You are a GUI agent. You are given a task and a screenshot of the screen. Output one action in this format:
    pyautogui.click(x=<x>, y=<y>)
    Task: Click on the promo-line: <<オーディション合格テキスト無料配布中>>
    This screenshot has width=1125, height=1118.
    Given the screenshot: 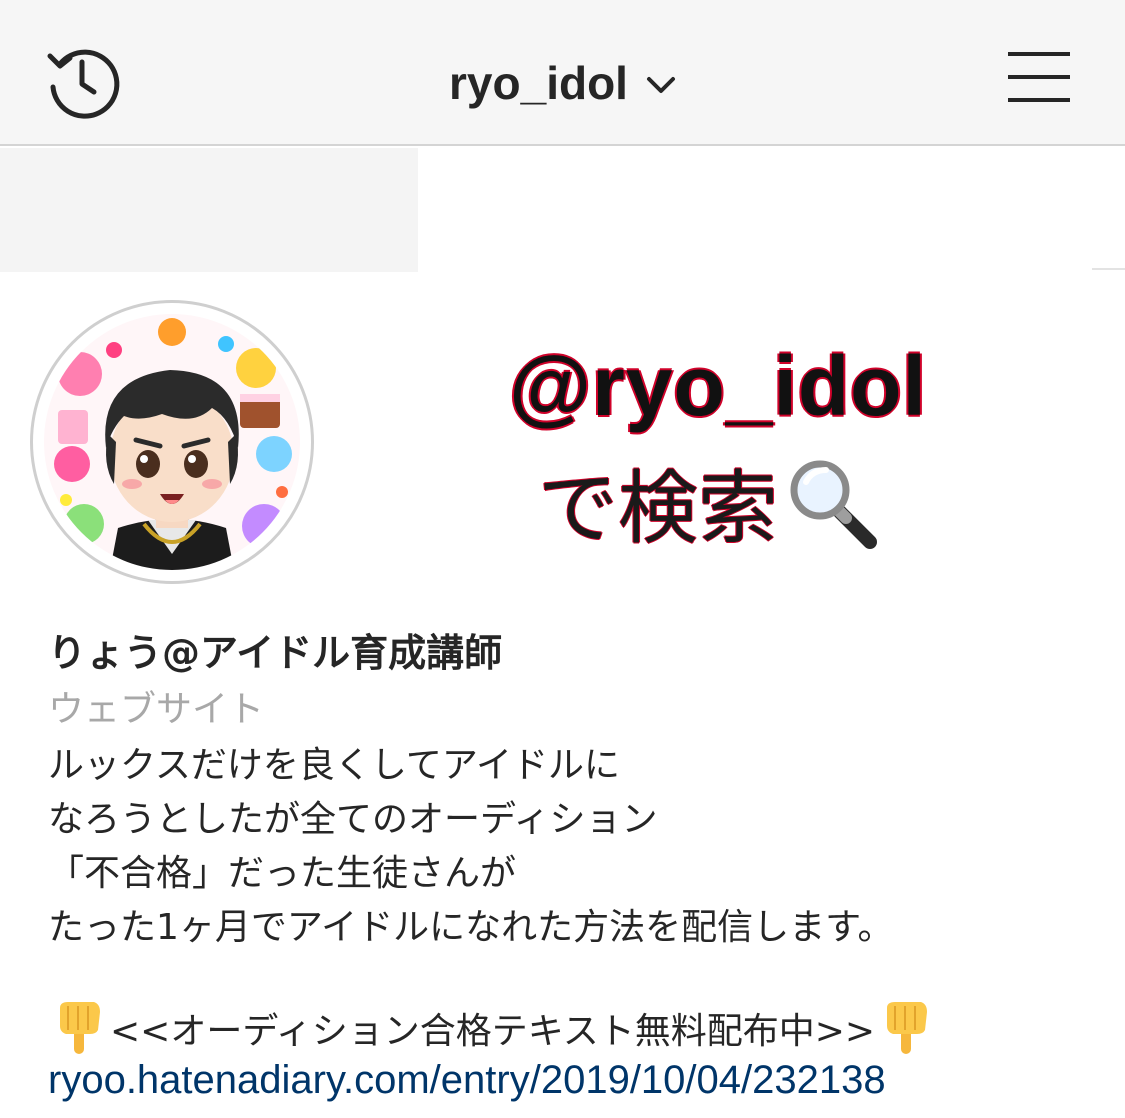 What is the action you would take?
    pyautogui.click(x=492, y=1028)
    